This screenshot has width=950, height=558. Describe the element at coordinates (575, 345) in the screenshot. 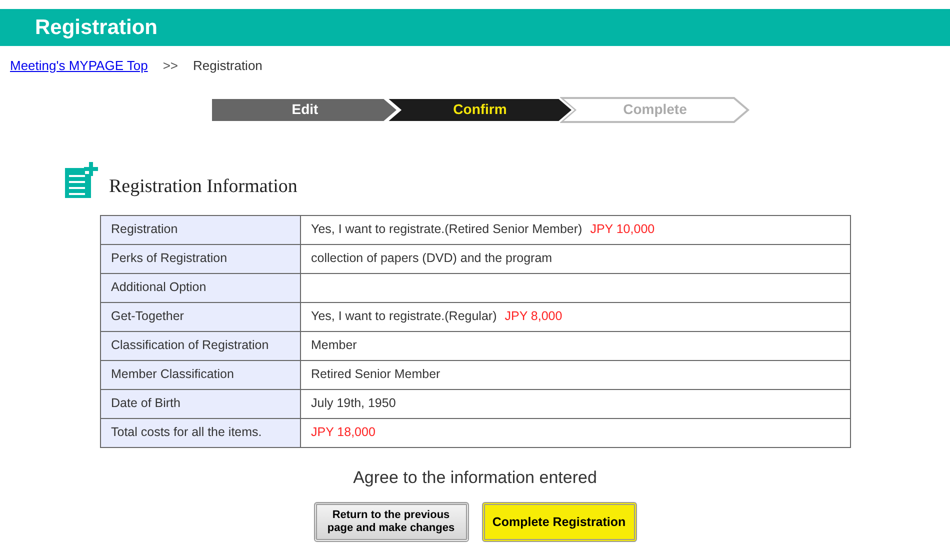

I see `row-value: Member` at that location.